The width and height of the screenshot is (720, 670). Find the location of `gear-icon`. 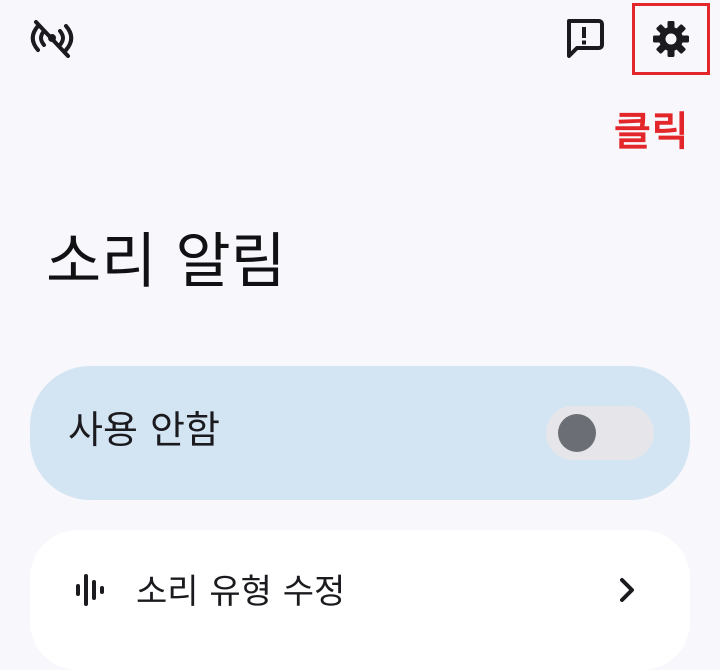

gear-icon is located at coordinates (671, 39).